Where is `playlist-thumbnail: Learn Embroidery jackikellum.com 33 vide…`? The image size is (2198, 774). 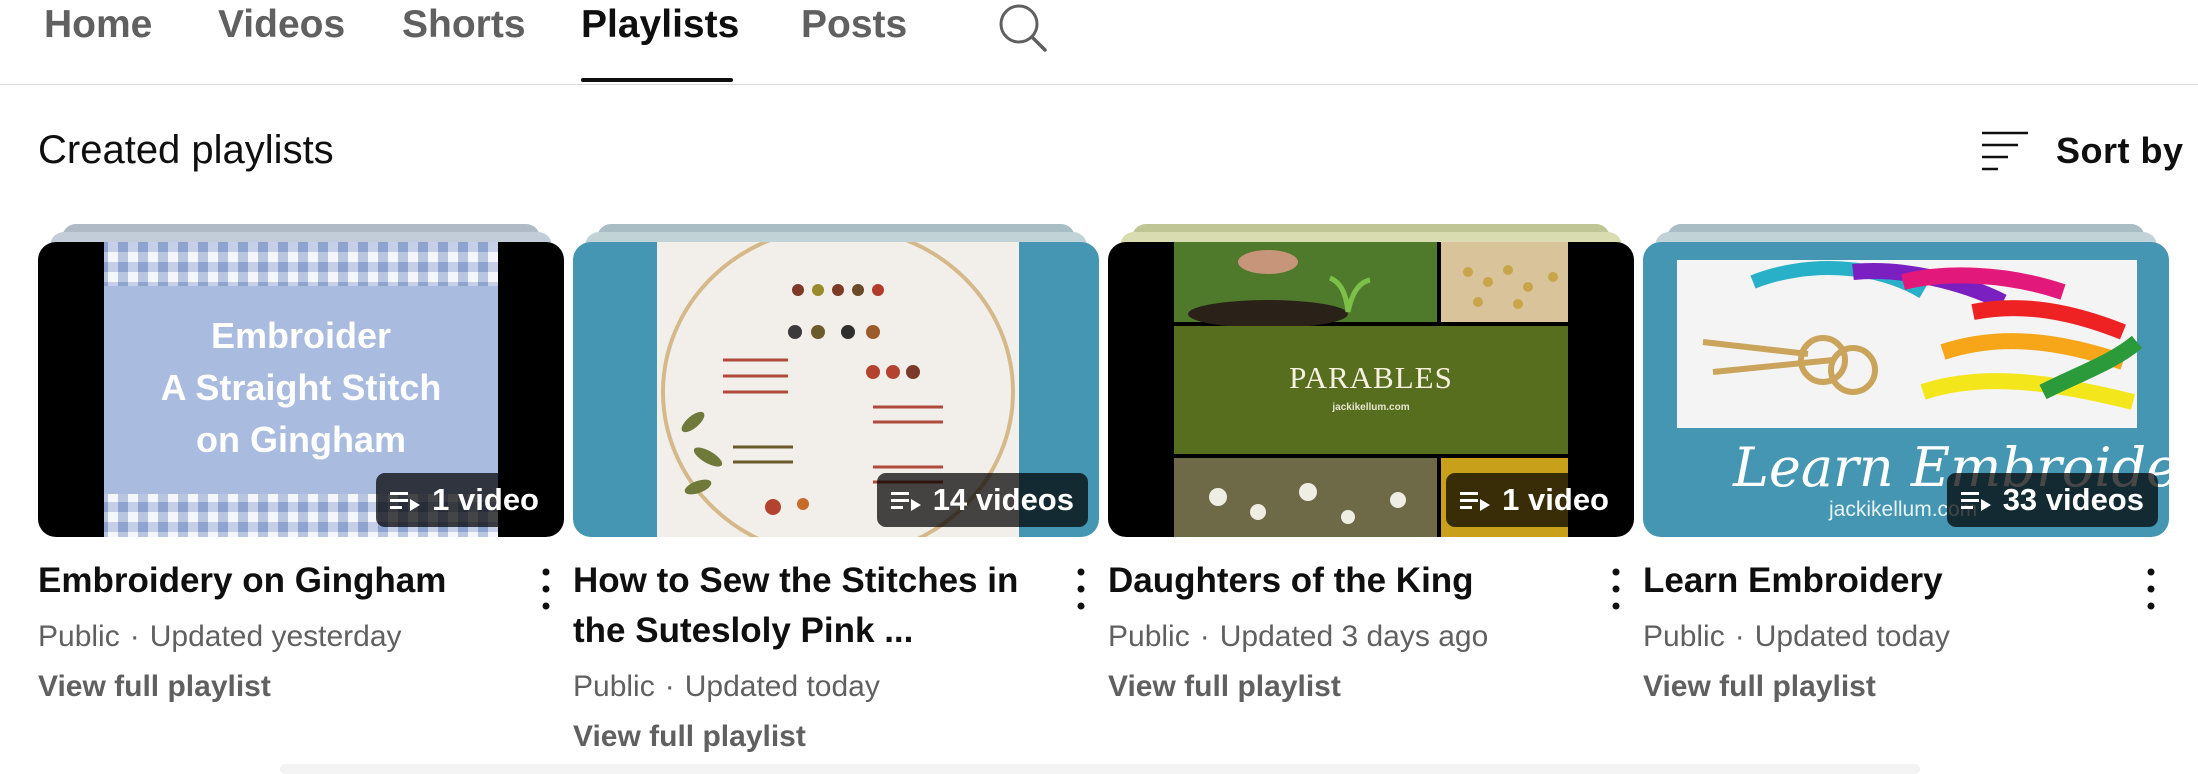
playlist-thumbnail: Learn Embroidery jackikellum.com 33 vide… is located at coordinates (1906, 389).